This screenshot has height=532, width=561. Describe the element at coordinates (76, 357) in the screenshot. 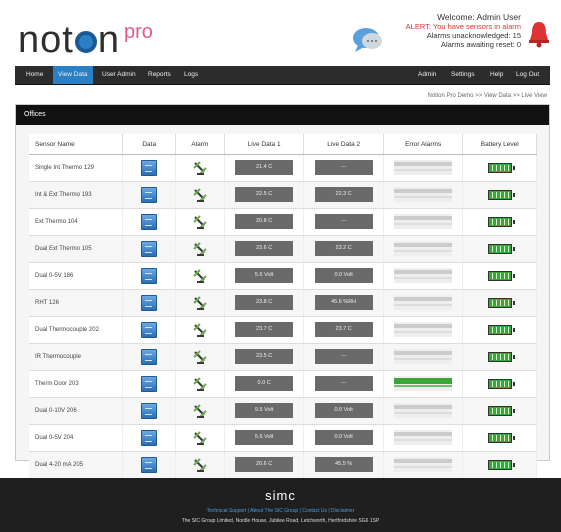

I see `sensor-name: IR Thermocouple` at that location.